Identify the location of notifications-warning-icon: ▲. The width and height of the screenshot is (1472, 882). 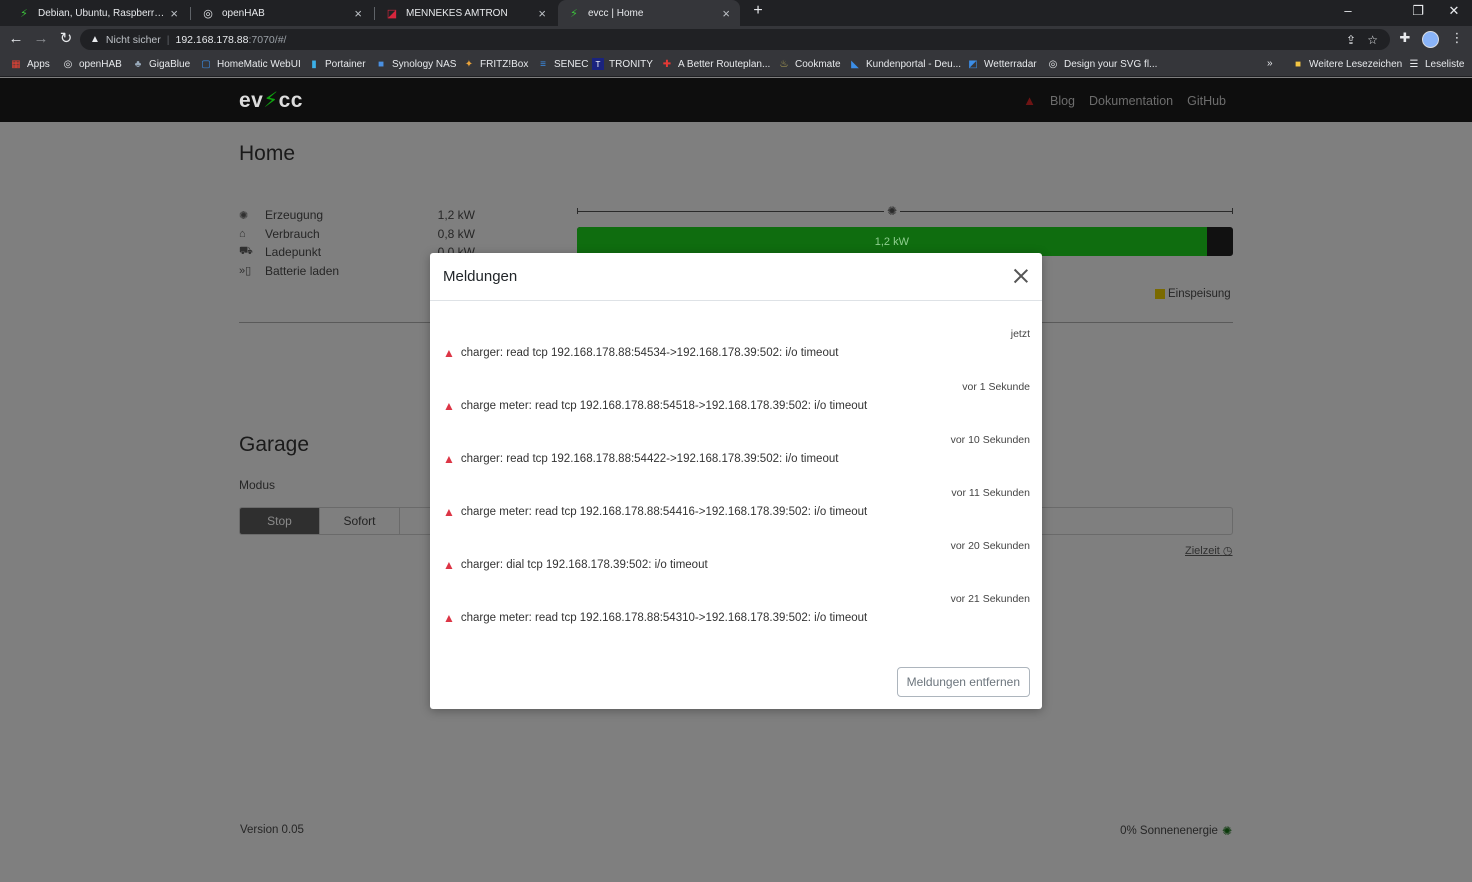
(1029, 100).